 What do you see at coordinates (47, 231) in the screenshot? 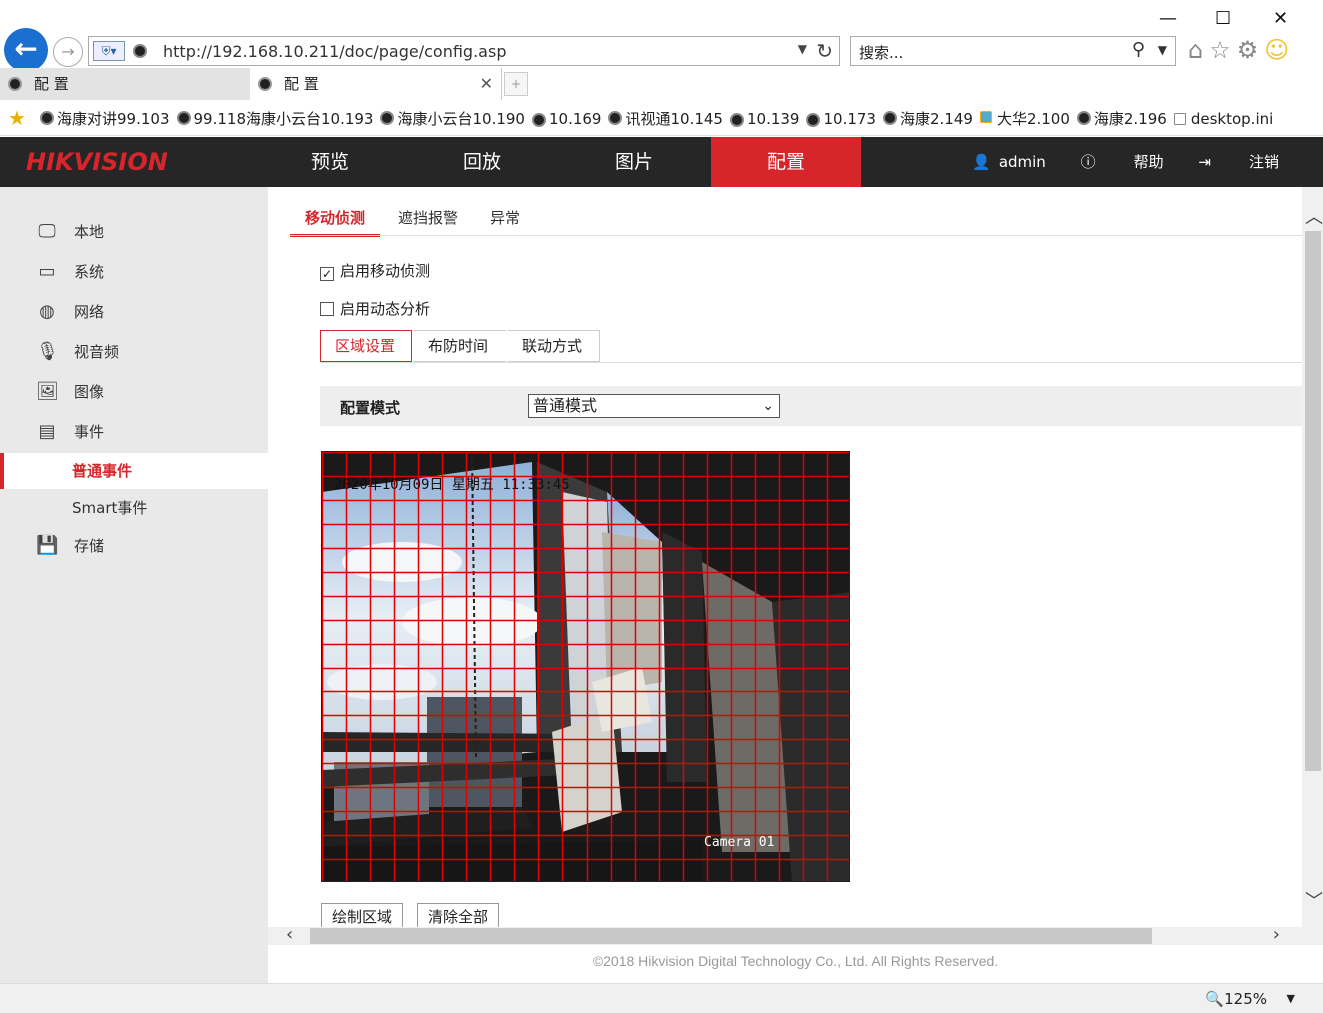
I see `monitor-icon: 🖵` at bounding box center [47, 231].